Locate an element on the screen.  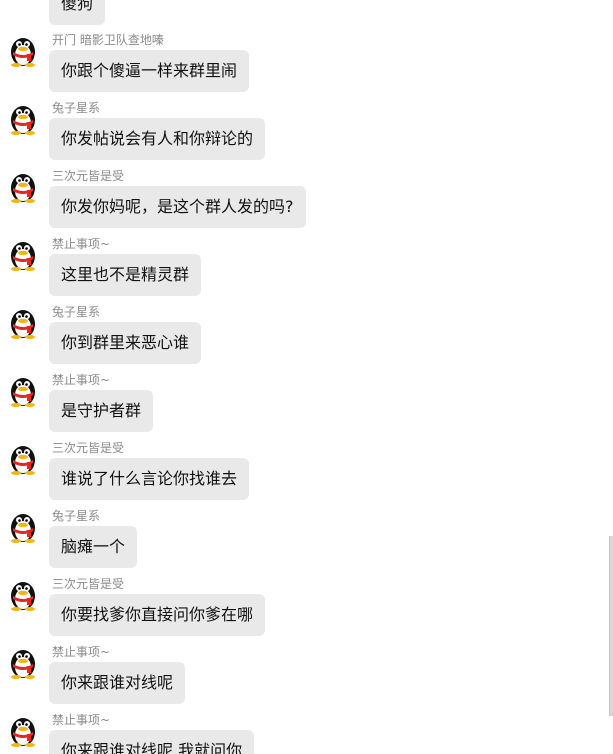
scrollbar is located at coordinates (611, 626).